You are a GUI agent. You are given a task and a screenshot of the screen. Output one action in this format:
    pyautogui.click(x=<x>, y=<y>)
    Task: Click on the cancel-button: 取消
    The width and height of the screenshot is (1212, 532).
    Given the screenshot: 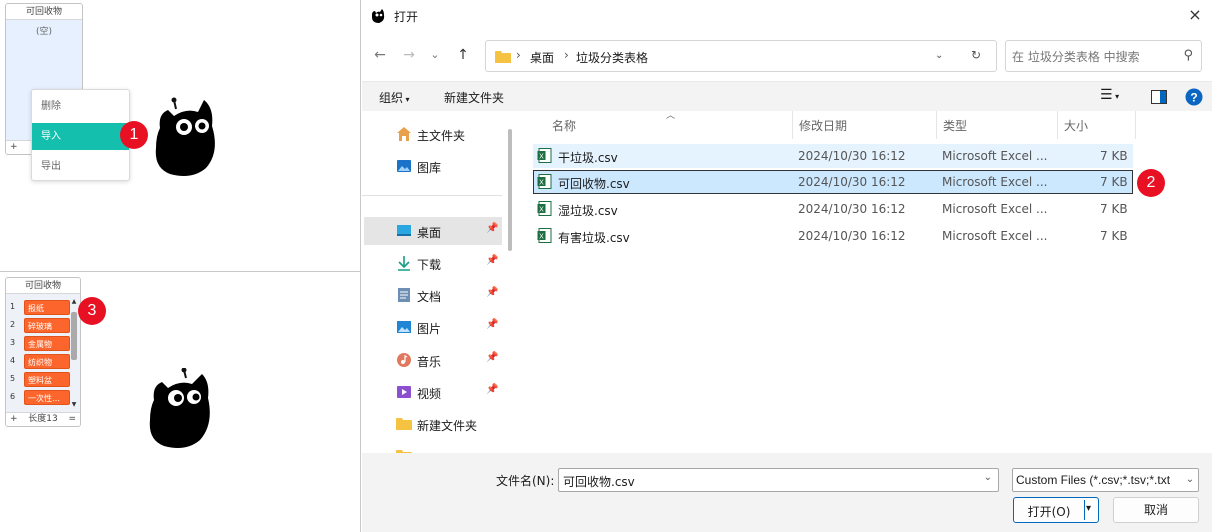 What is the action you would take?
    pyautogui.click(x=1156, y=510)
    